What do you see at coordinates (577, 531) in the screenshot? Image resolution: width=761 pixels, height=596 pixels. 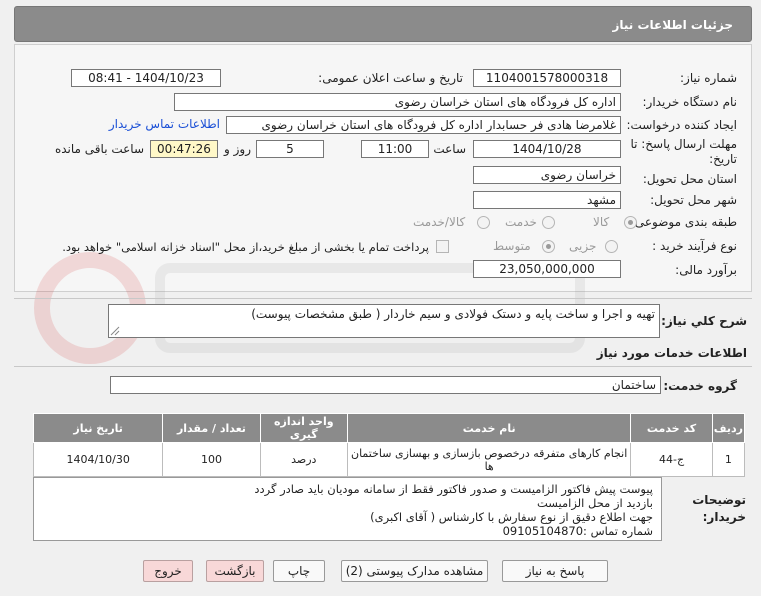 I see `buyer-note-line: شماره تماس :09105104870` at bounding box center [577, 531].